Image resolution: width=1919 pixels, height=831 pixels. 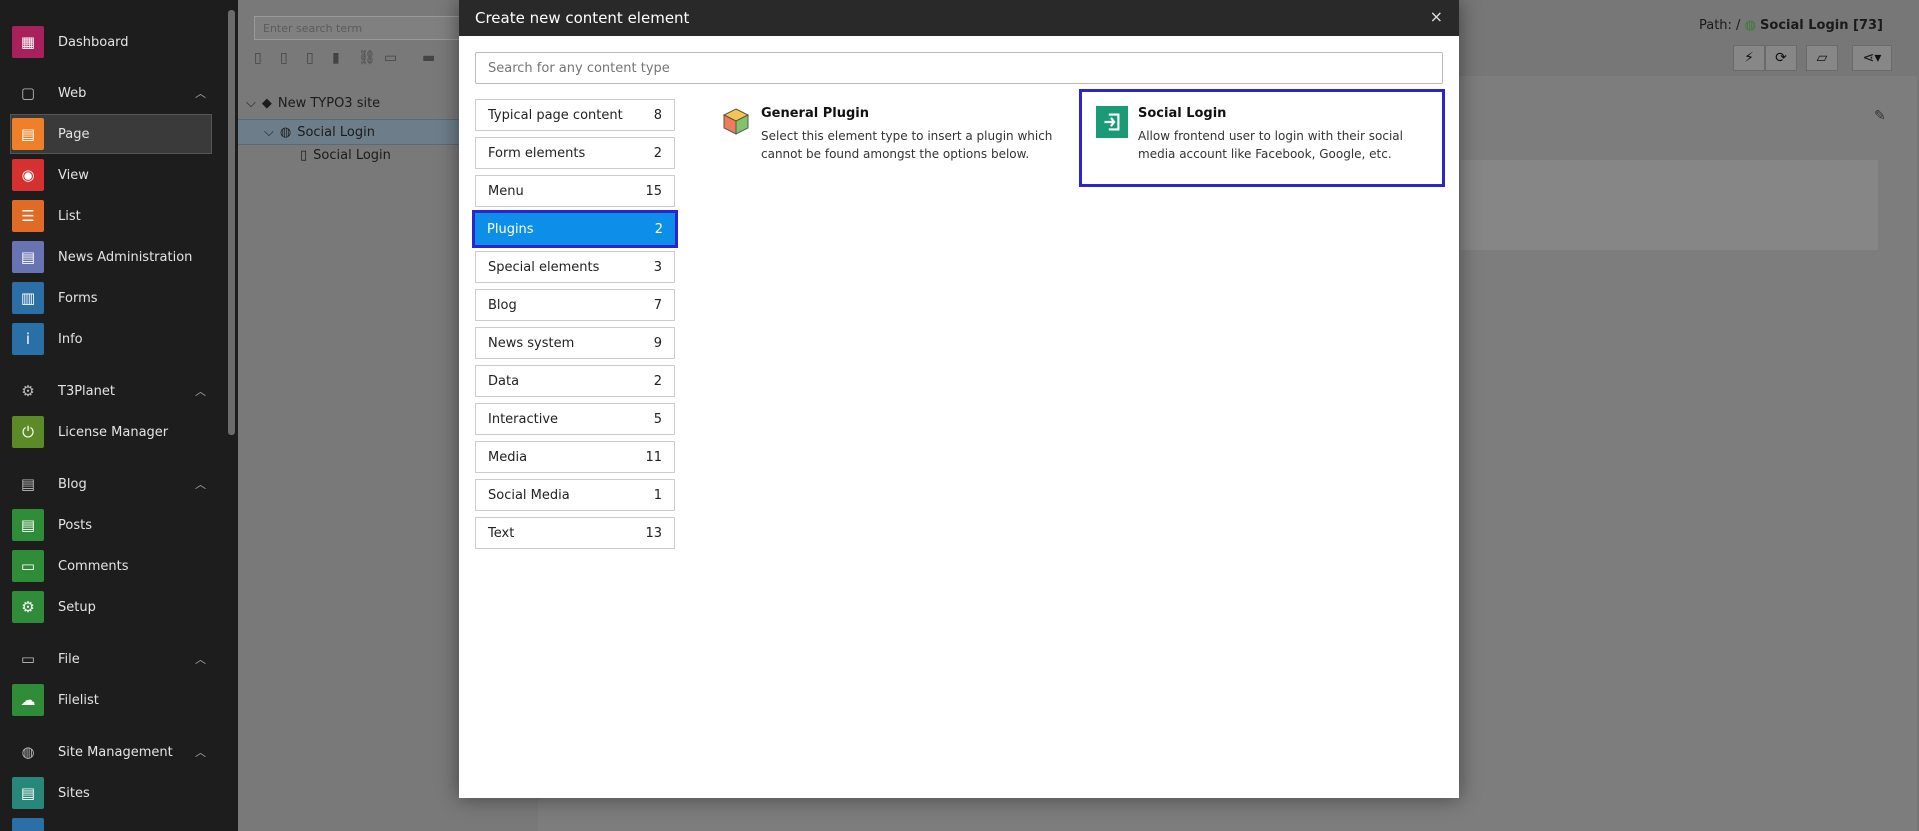 What do you see at coordinates (72, 484) in the screenshot?
I see `group-label: Blog` at bounding box center [72, 484].